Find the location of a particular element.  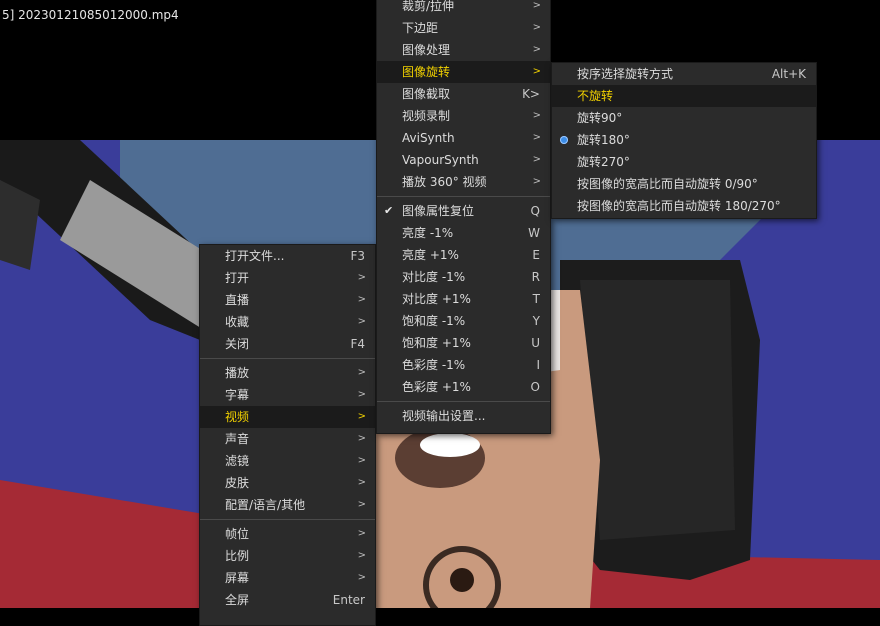

radio-selected-icon is located at coordinates (564, 140).